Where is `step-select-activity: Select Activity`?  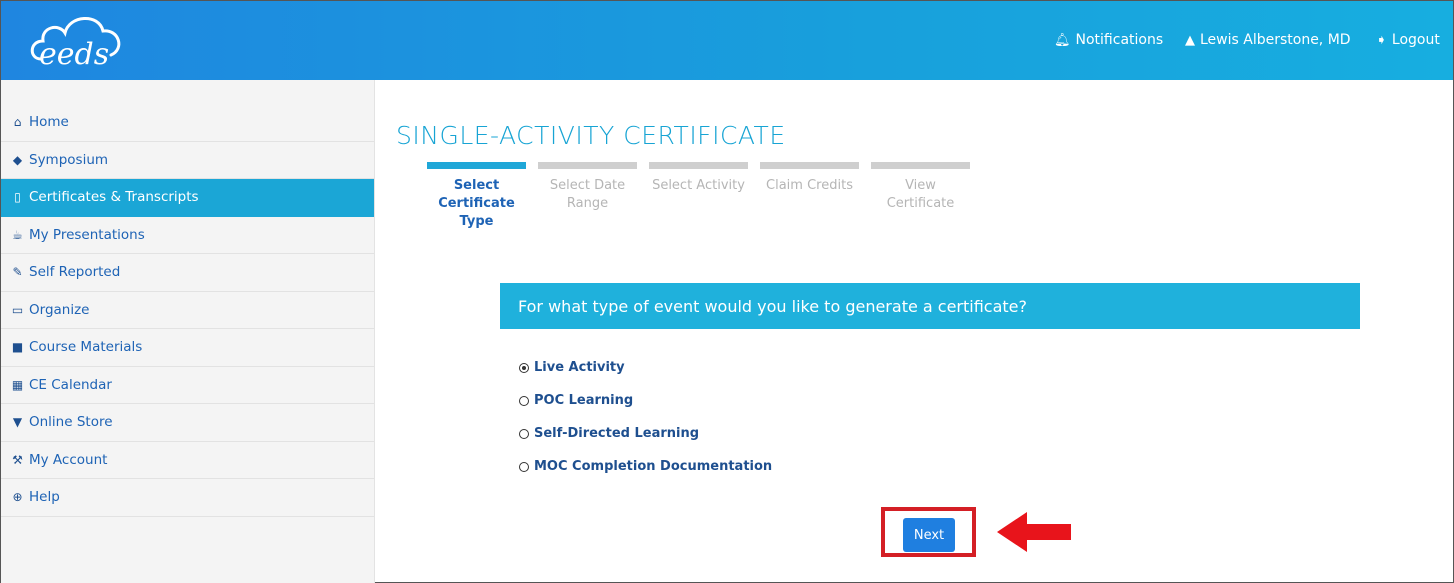
step-select-activity: Select Activity is located at coordinates (698, 178).